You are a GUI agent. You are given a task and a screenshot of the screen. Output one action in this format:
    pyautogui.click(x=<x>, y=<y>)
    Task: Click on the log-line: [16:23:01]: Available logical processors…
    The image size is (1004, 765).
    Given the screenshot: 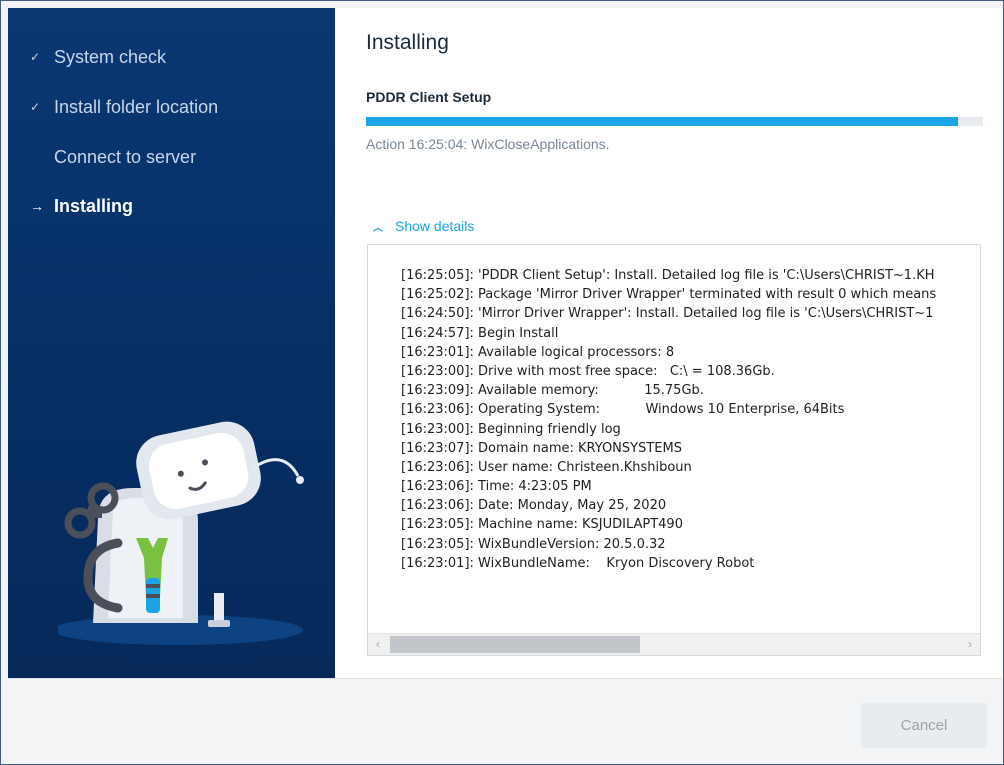 What is the action you would take?
    pyautogui.click(x=538, y=352)
    